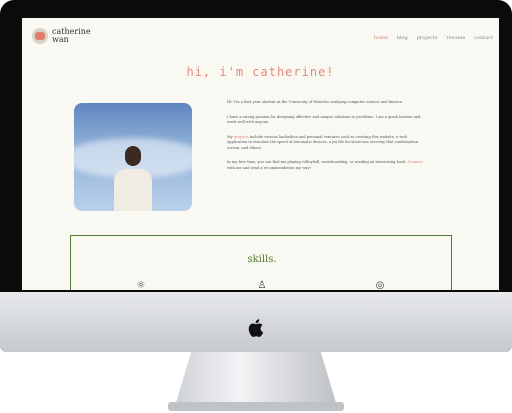 The image size is (512, 413). What do you see at coordinates (260, 72) in the screenshot?
I see `hero-title: hi, i'm catherine!` at bounding box center [260, 72].